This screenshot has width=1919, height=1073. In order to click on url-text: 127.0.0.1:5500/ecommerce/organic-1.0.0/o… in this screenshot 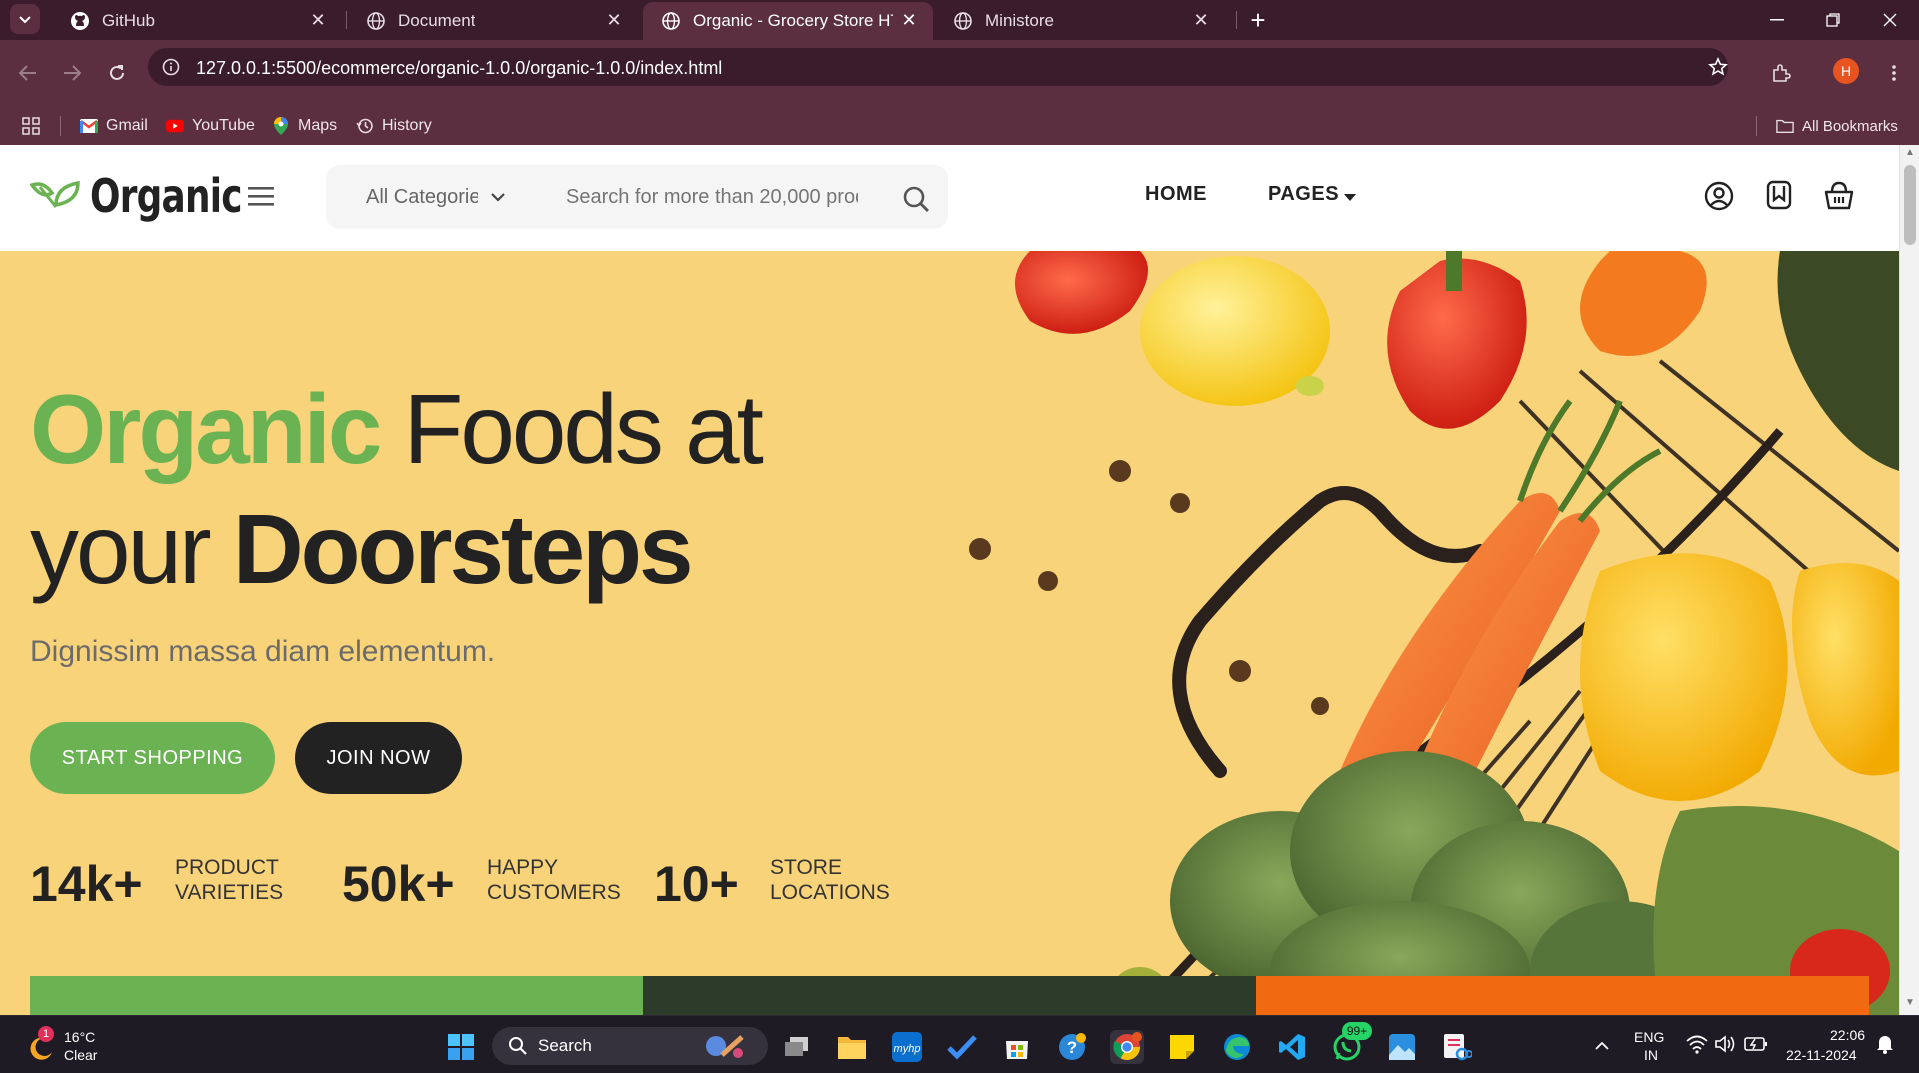, I will do `click(459, 68)`.